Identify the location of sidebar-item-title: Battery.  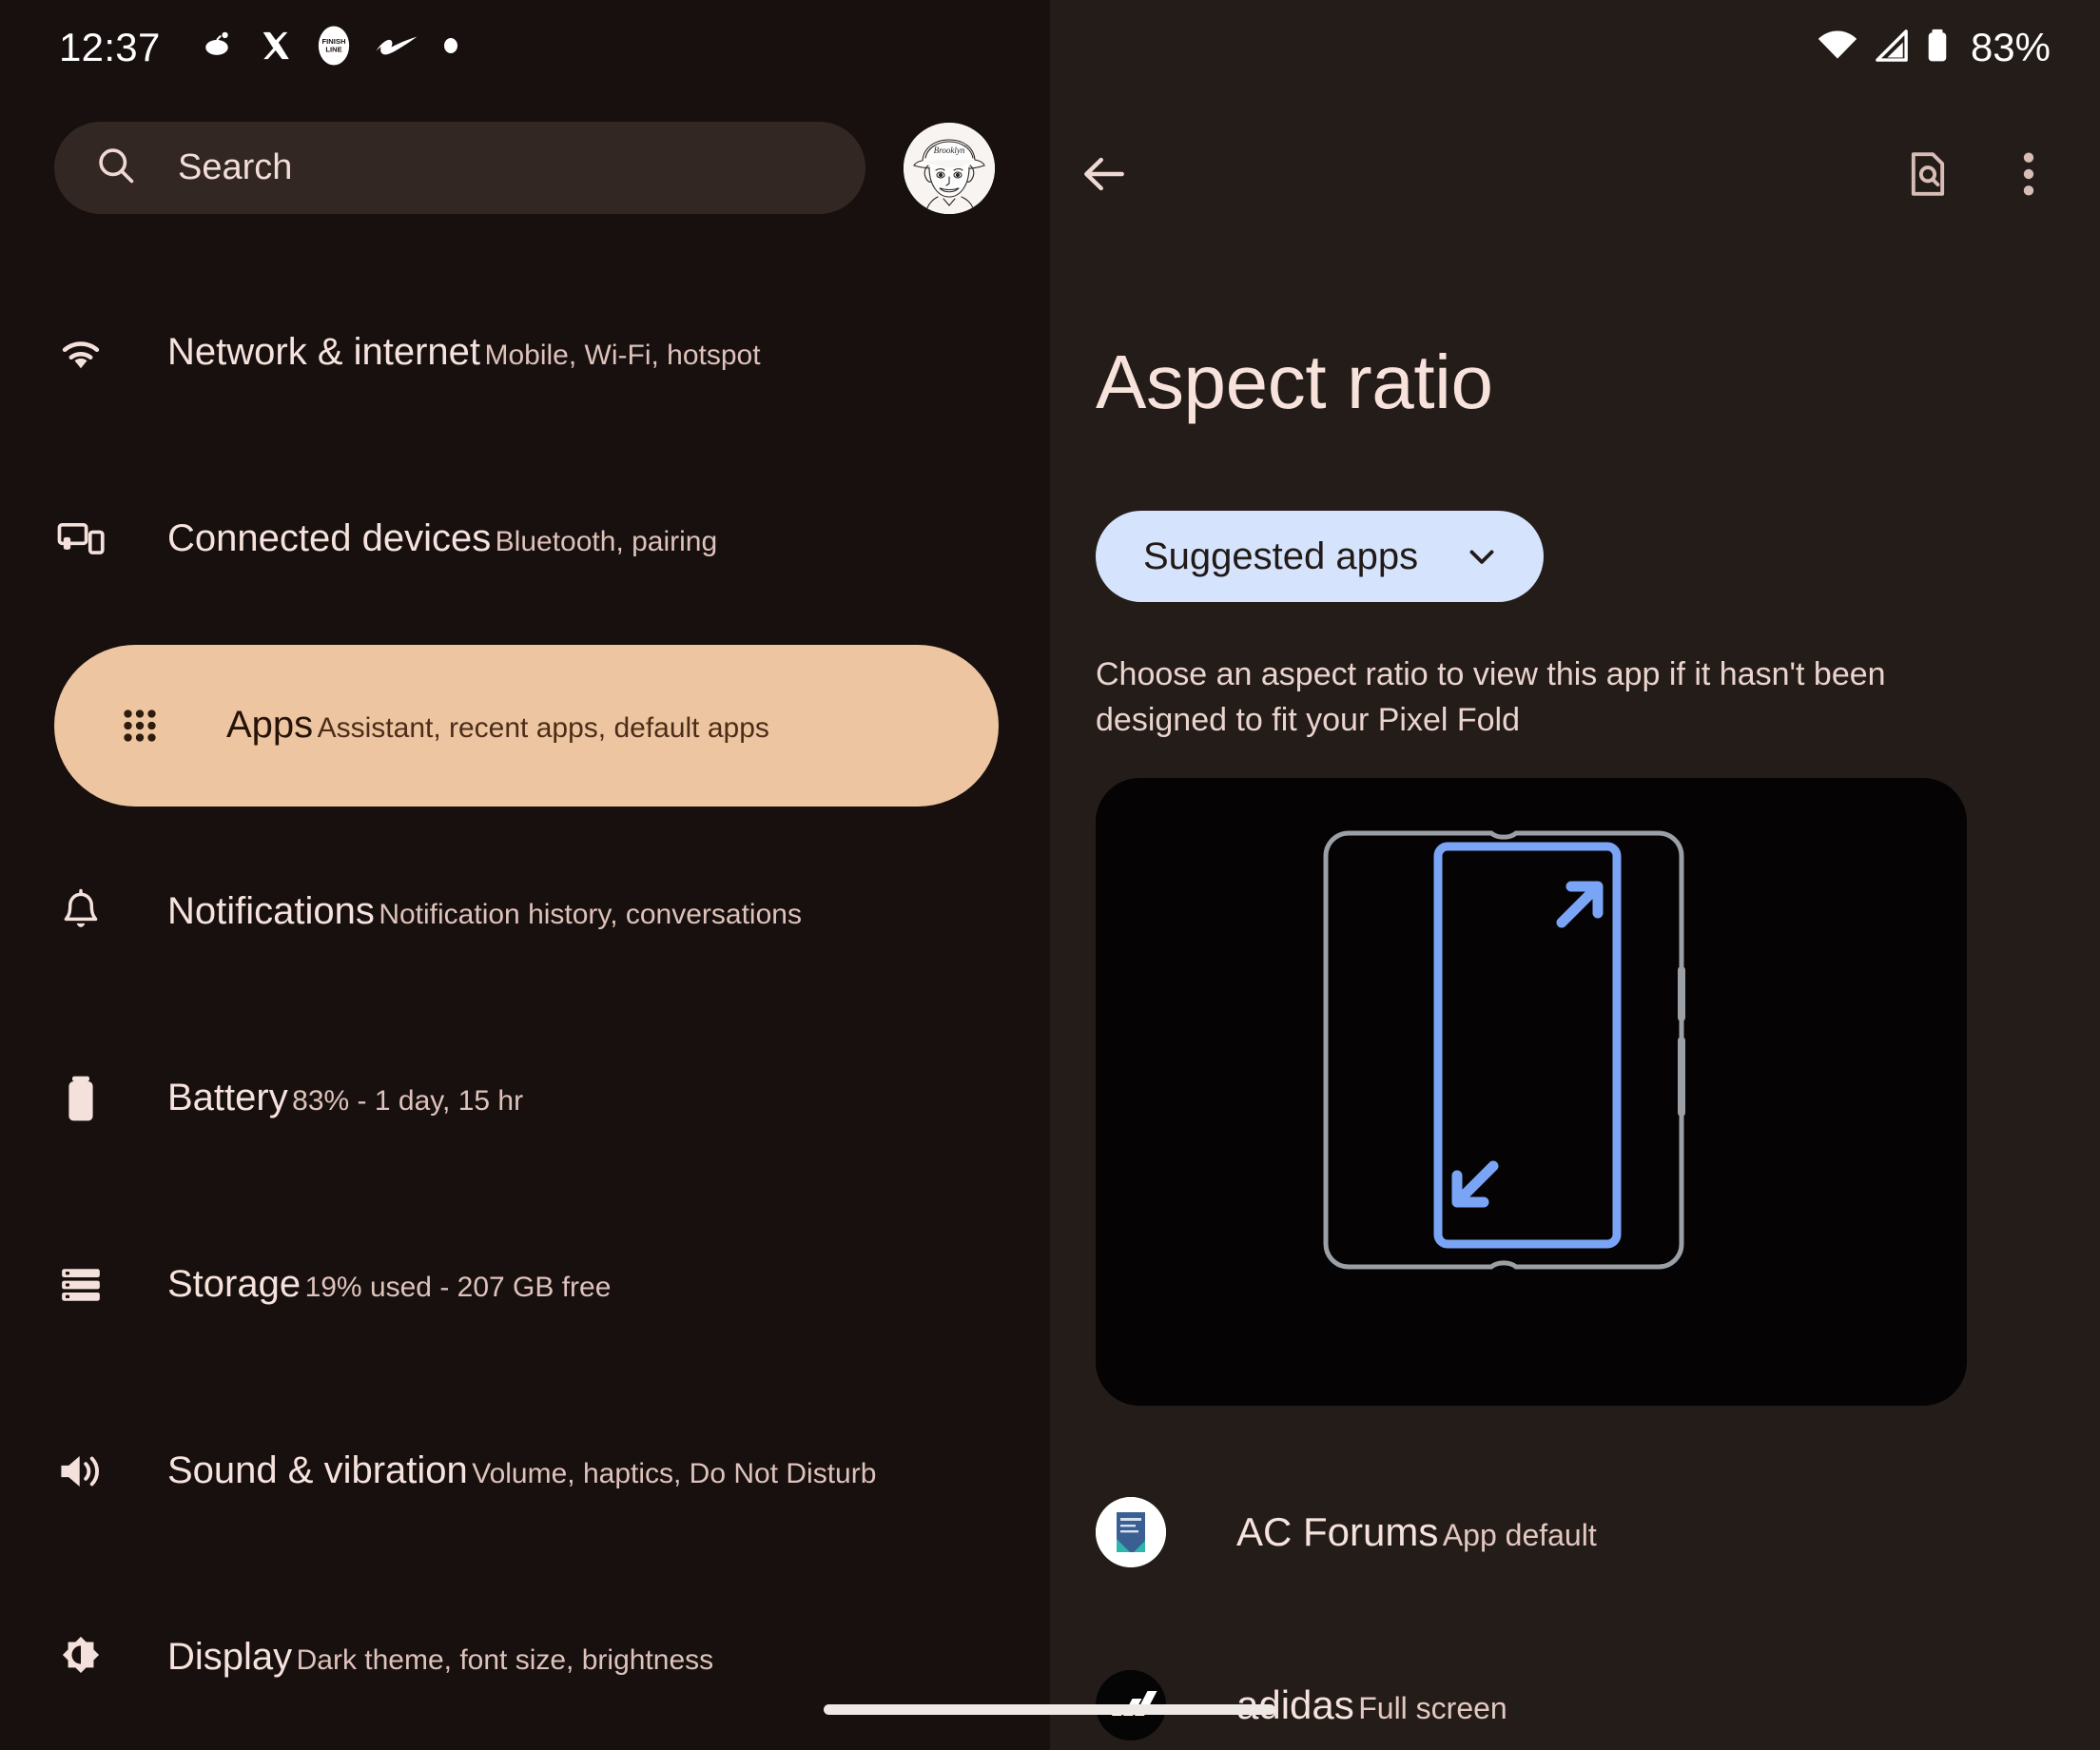
(227, 1098).